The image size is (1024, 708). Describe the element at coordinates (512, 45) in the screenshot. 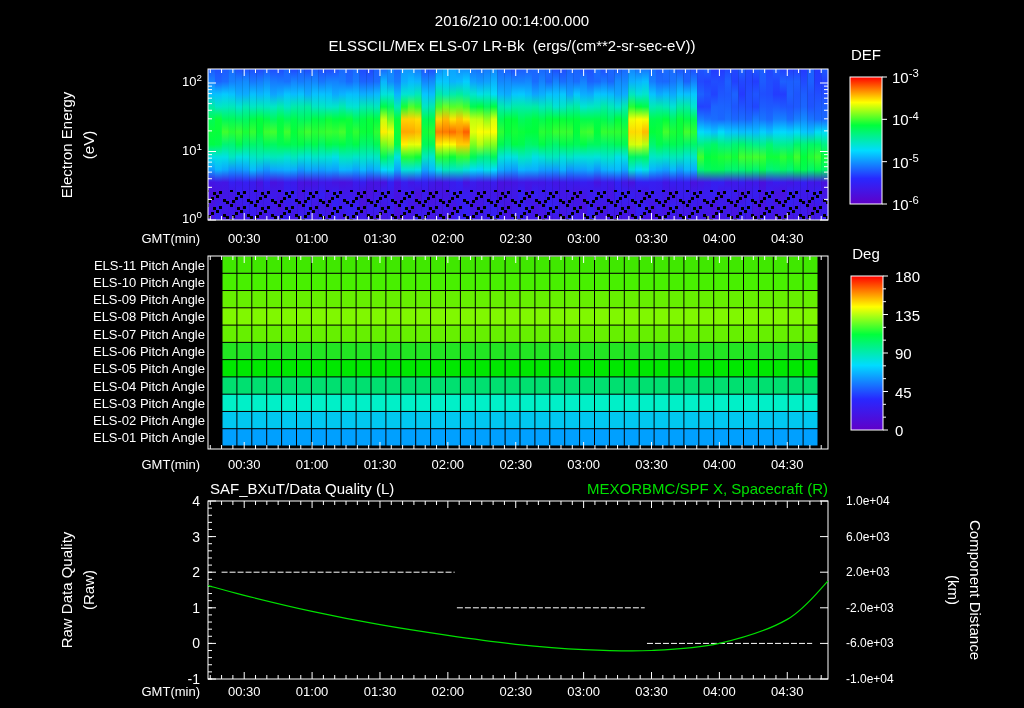

I see `plot-title: ELSSCIL/MEx ELS-07 LR-Bk (ergs/(cm**2-sr-sec-eV))` at that location.